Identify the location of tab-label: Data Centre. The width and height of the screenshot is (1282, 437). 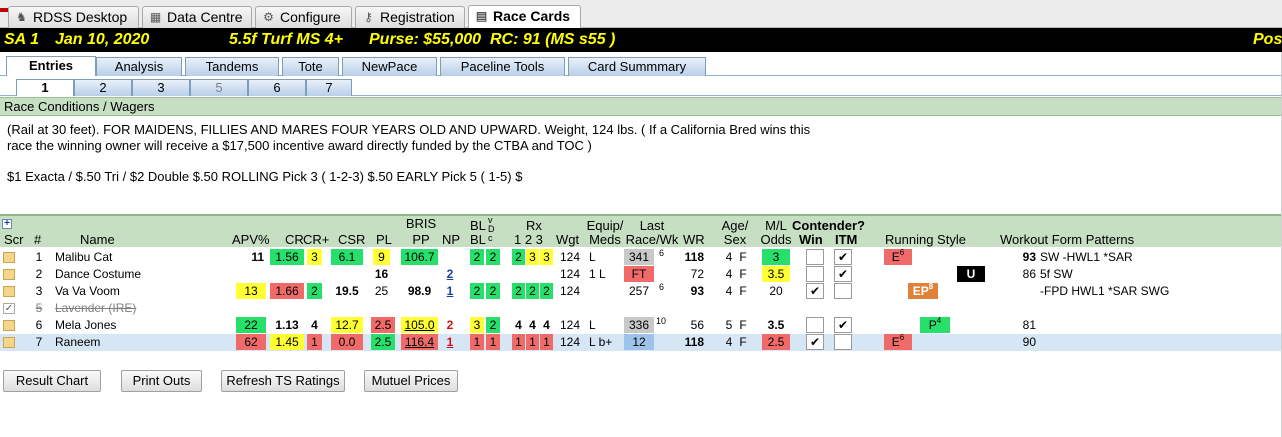
(205, 17).